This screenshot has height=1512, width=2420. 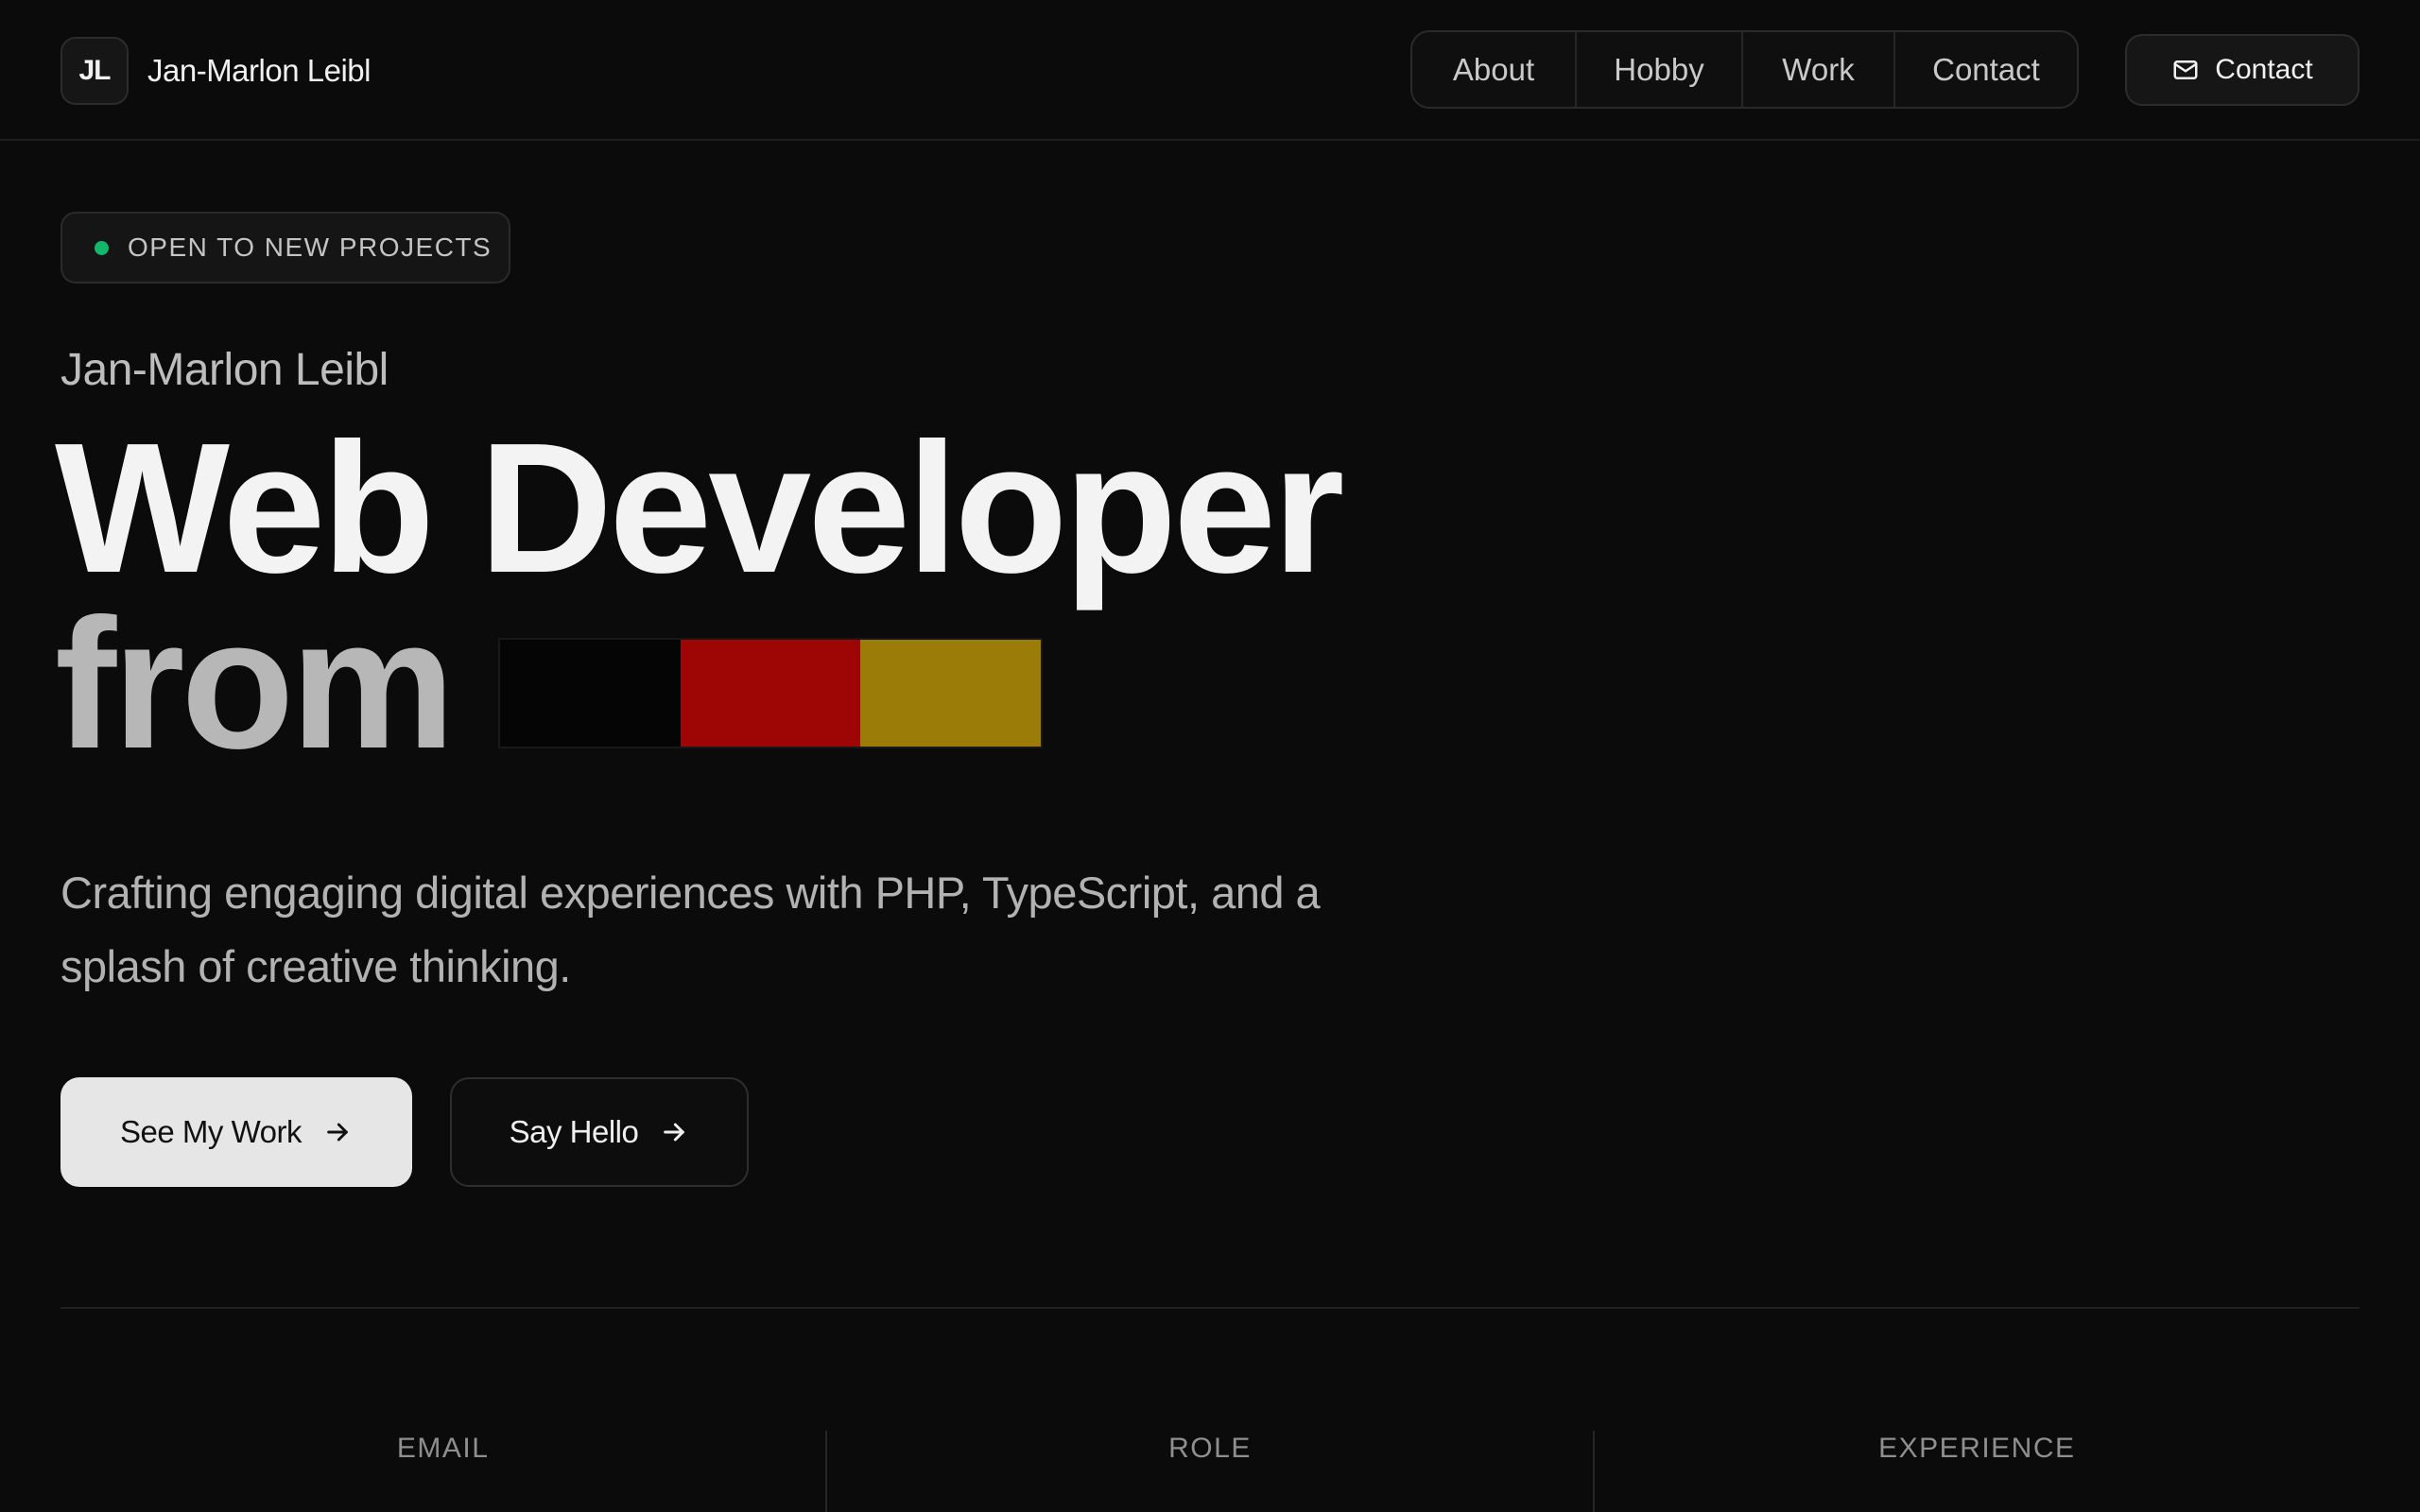 I want to click on info-stats: EMAIL ROLE EXPERIENCE, so click(x=1210, y=1471).